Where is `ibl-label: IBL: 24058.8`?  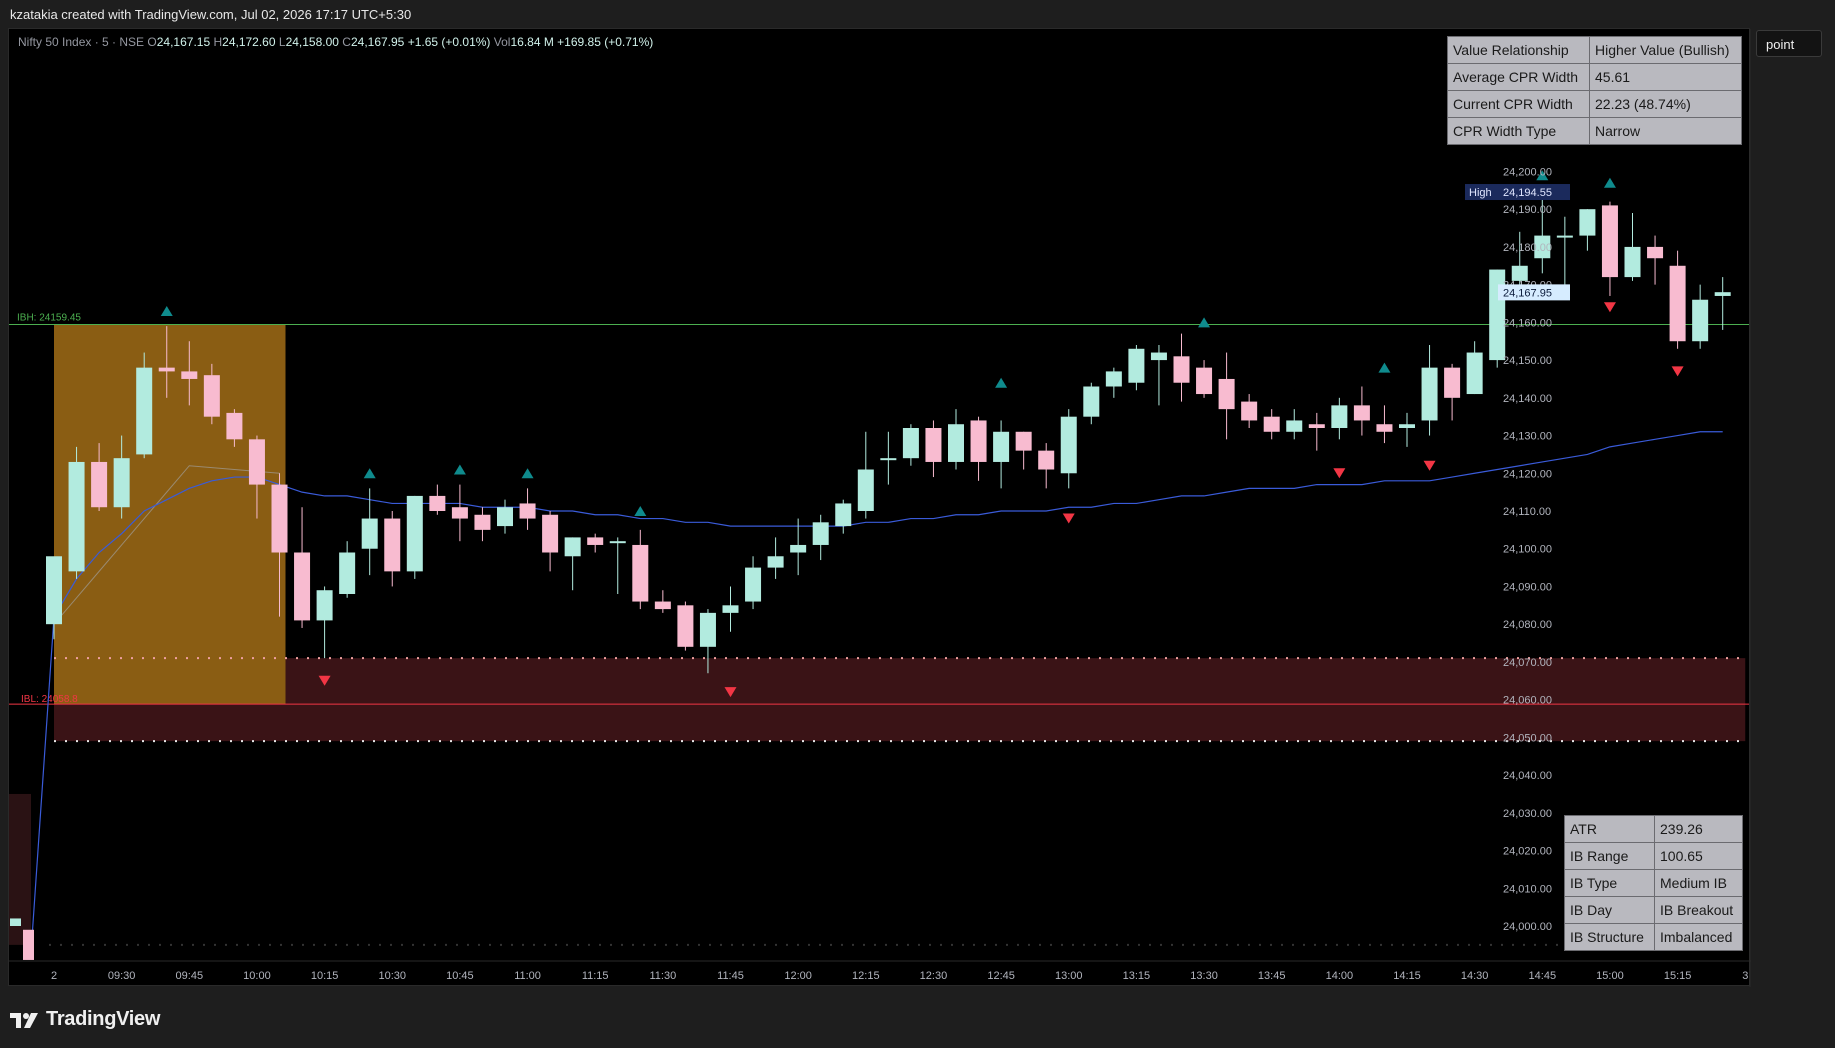
ibl-label: IBL: 24058.8 is located at coordinates (49, 699).